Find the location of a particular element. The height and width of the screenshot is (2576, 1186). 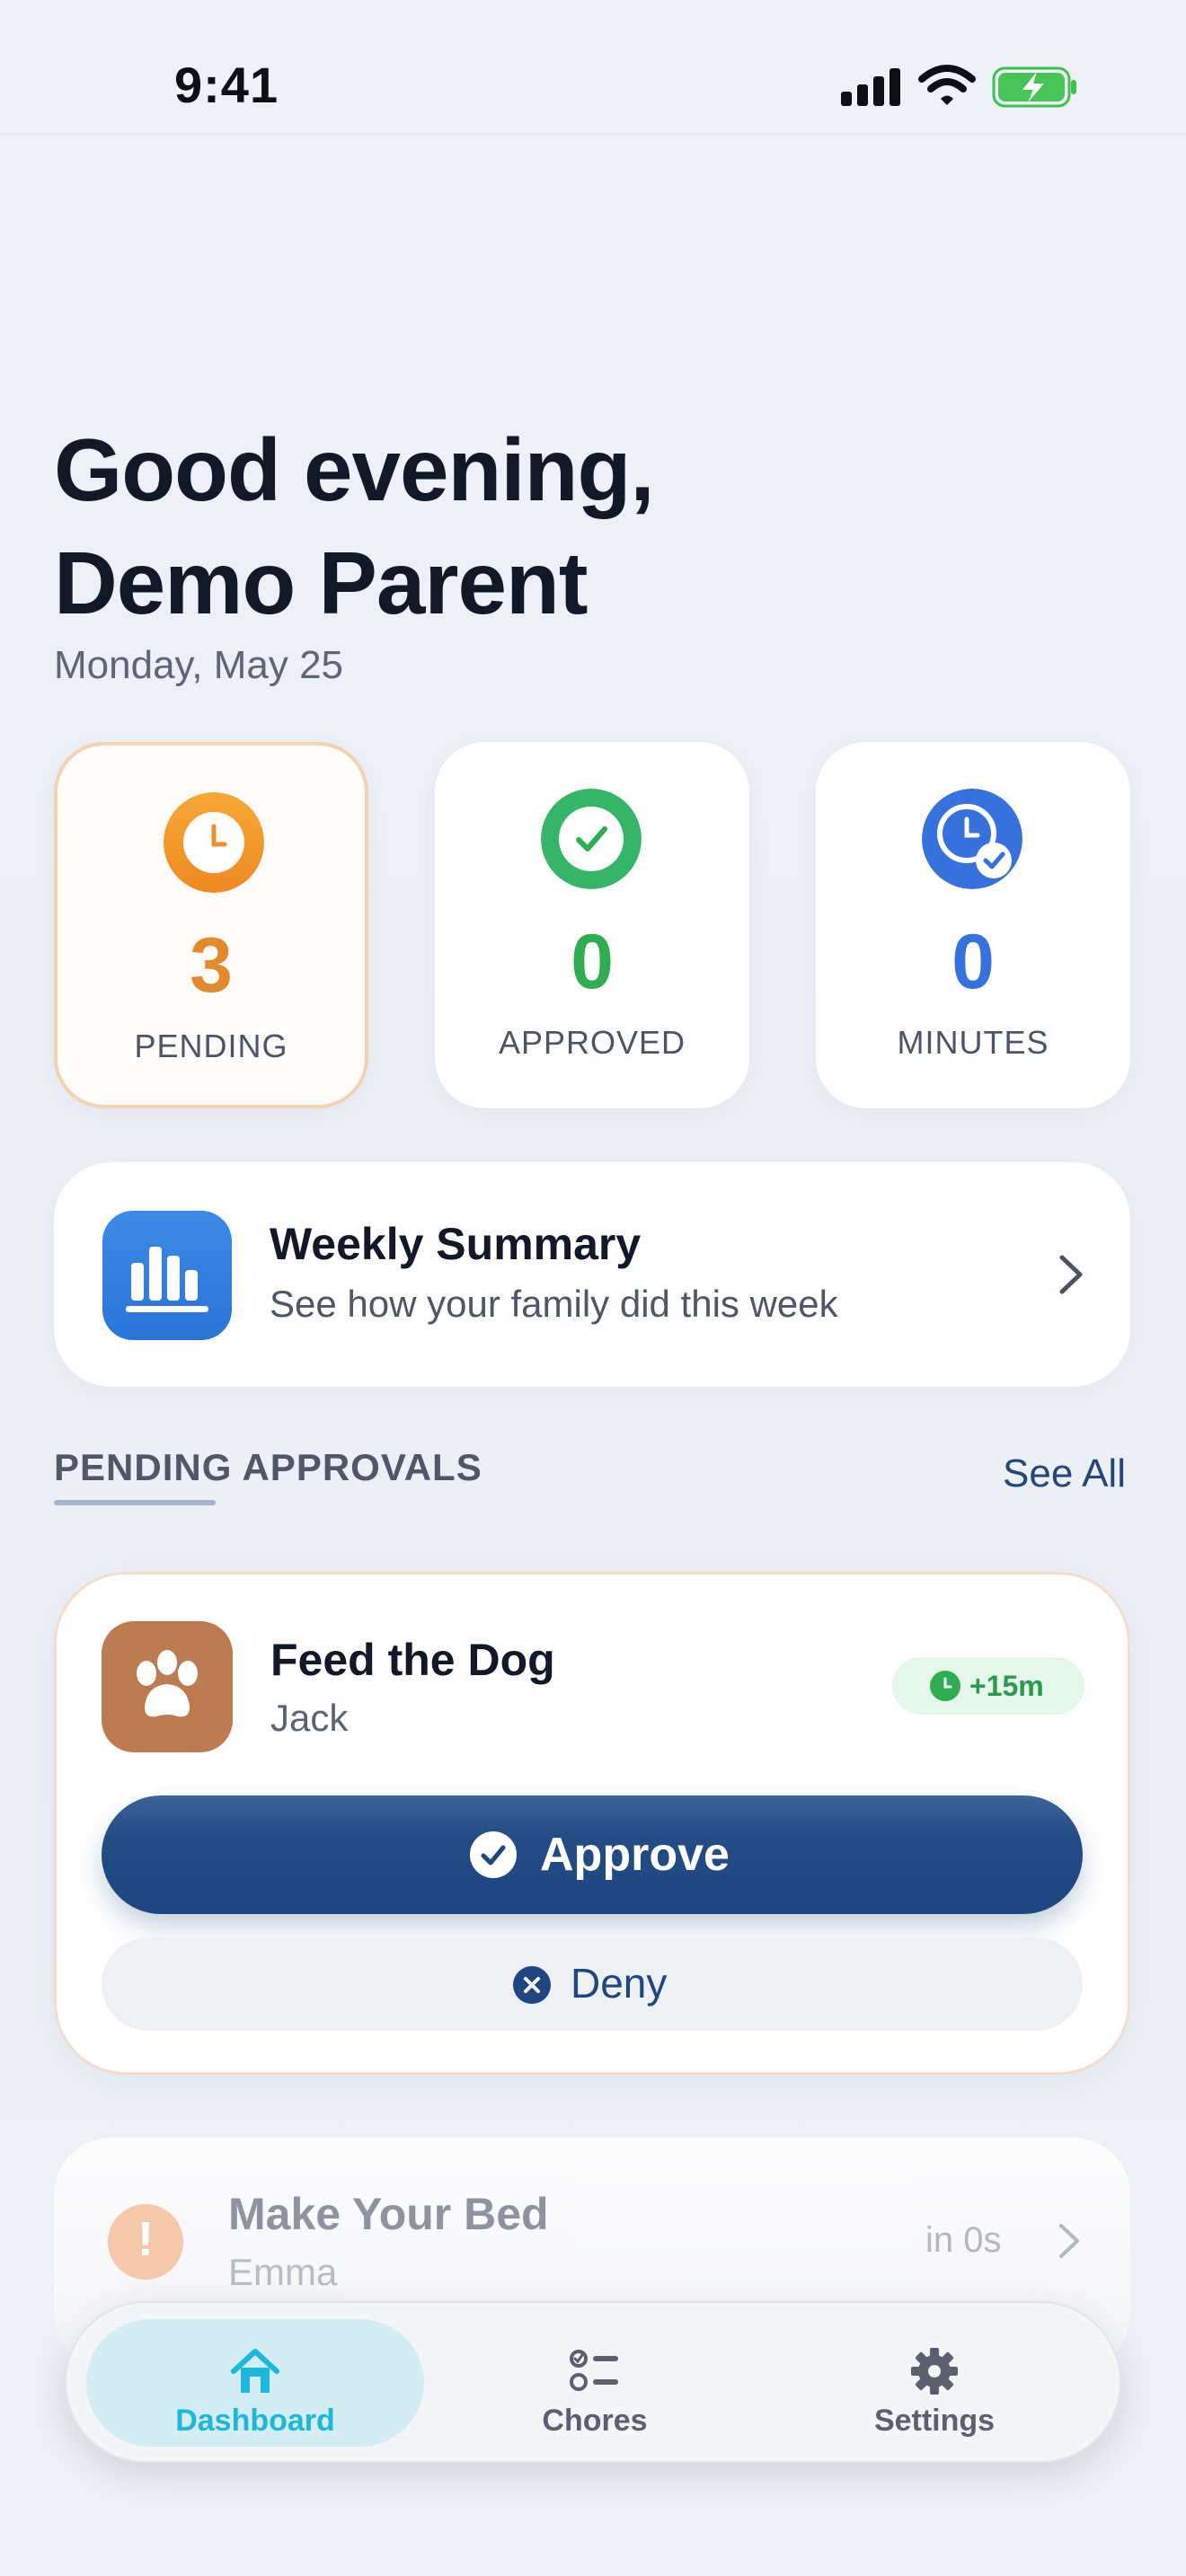

stat-card-pending: 3 PENDING is located at coordinates (211, 925).